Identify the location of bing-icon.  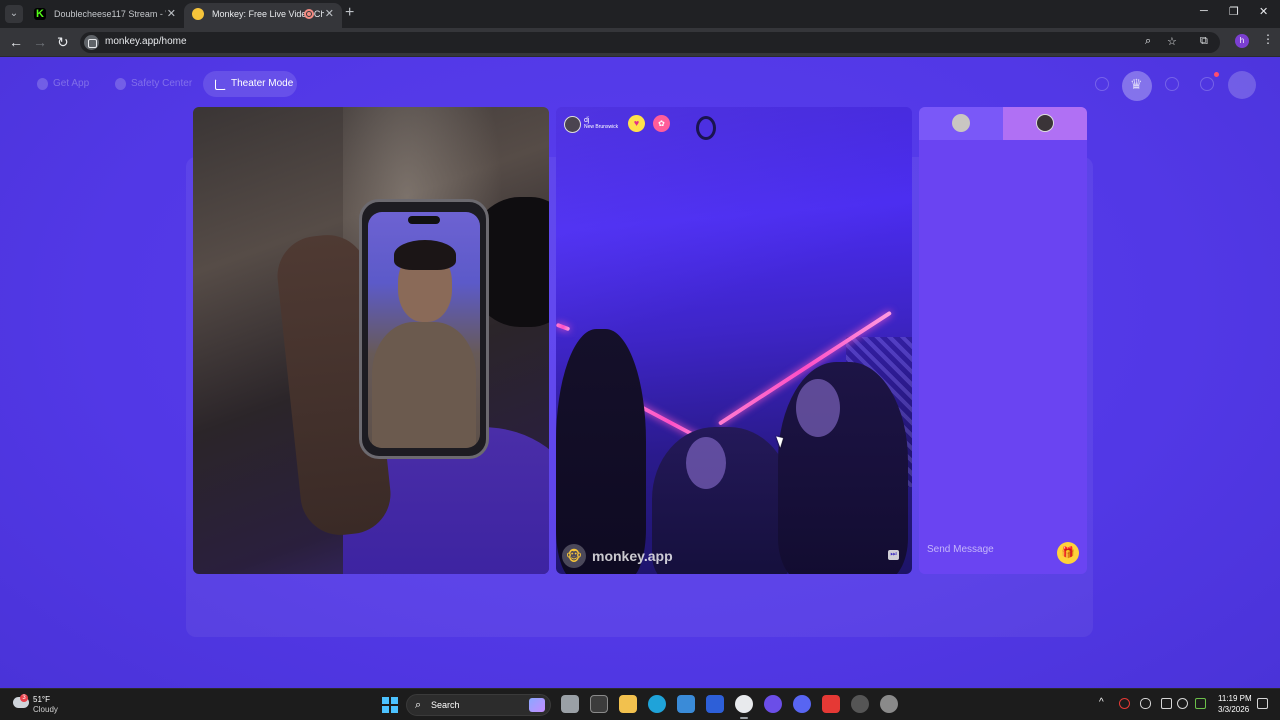
(537, 705).